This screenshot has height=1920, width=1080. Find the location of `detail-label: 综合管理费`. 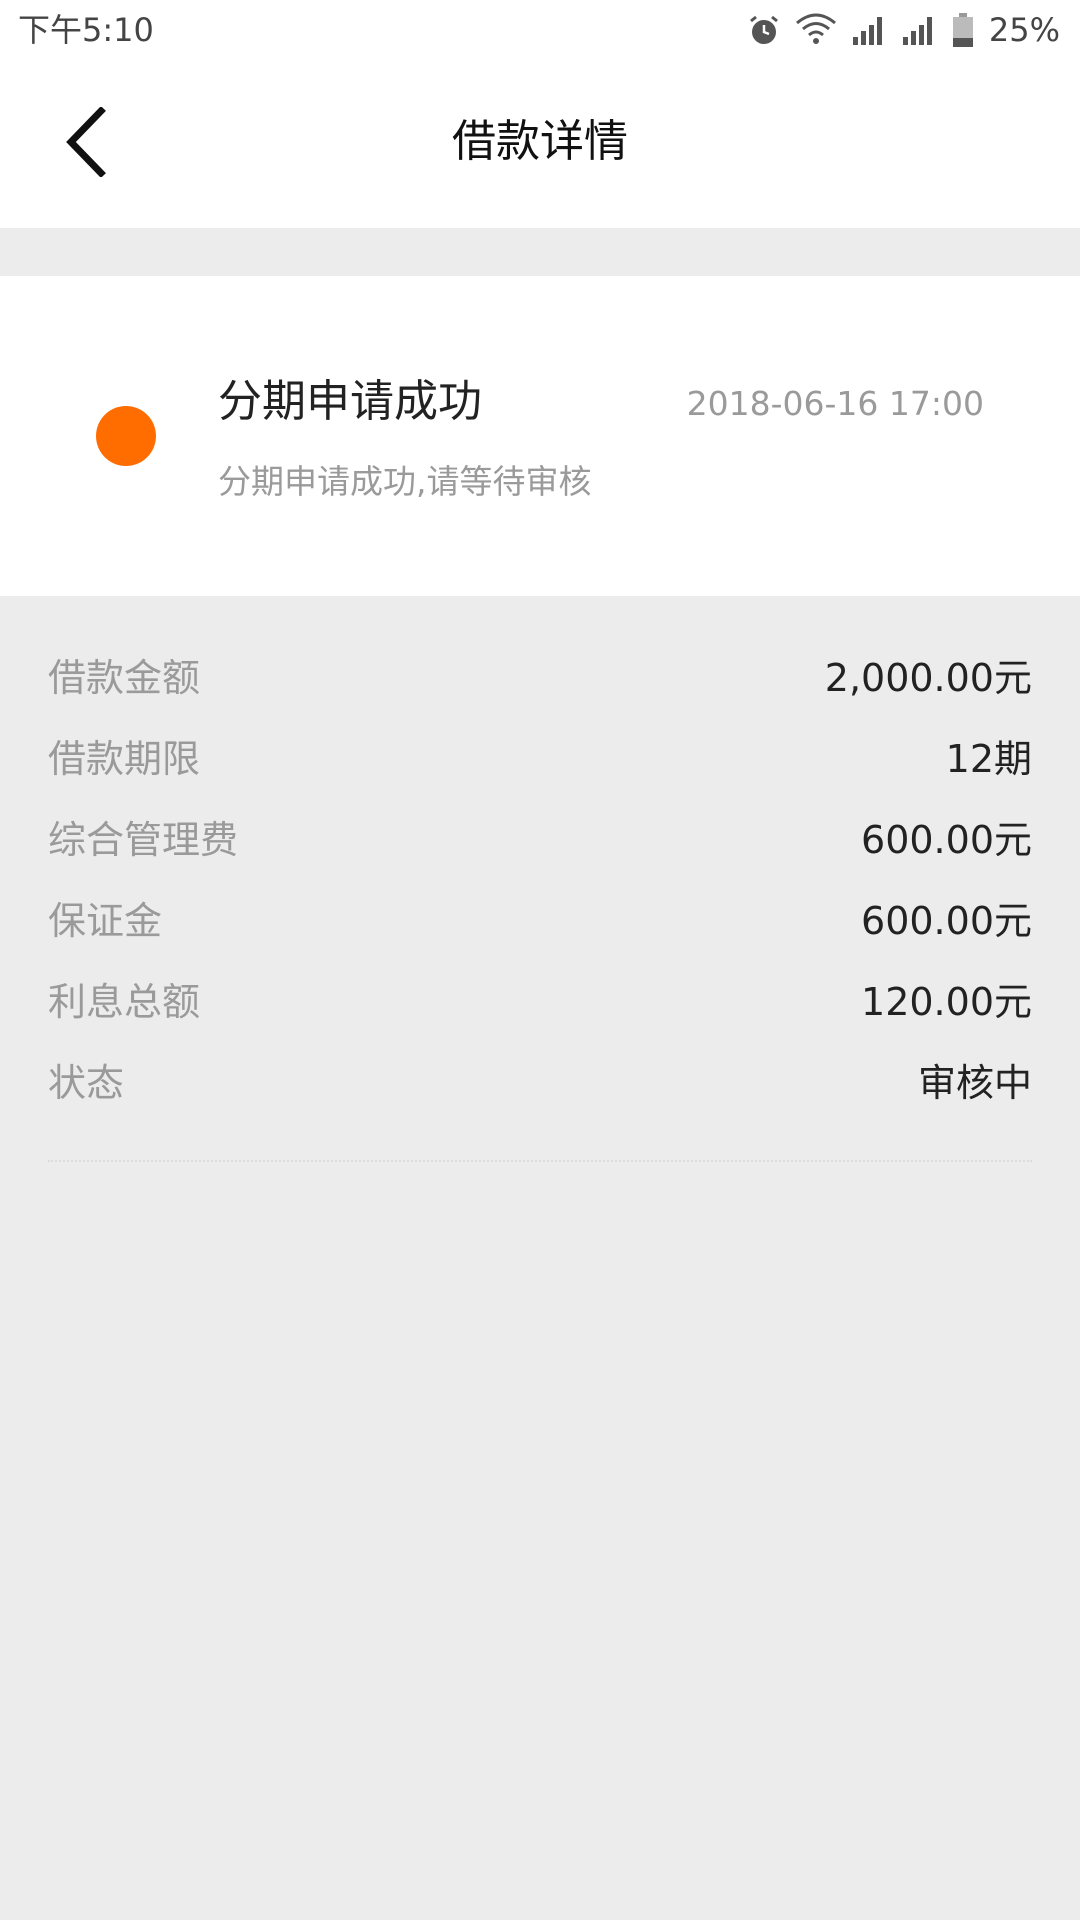

detail-label: 综合管理费 is located at coordinates (143, 840).